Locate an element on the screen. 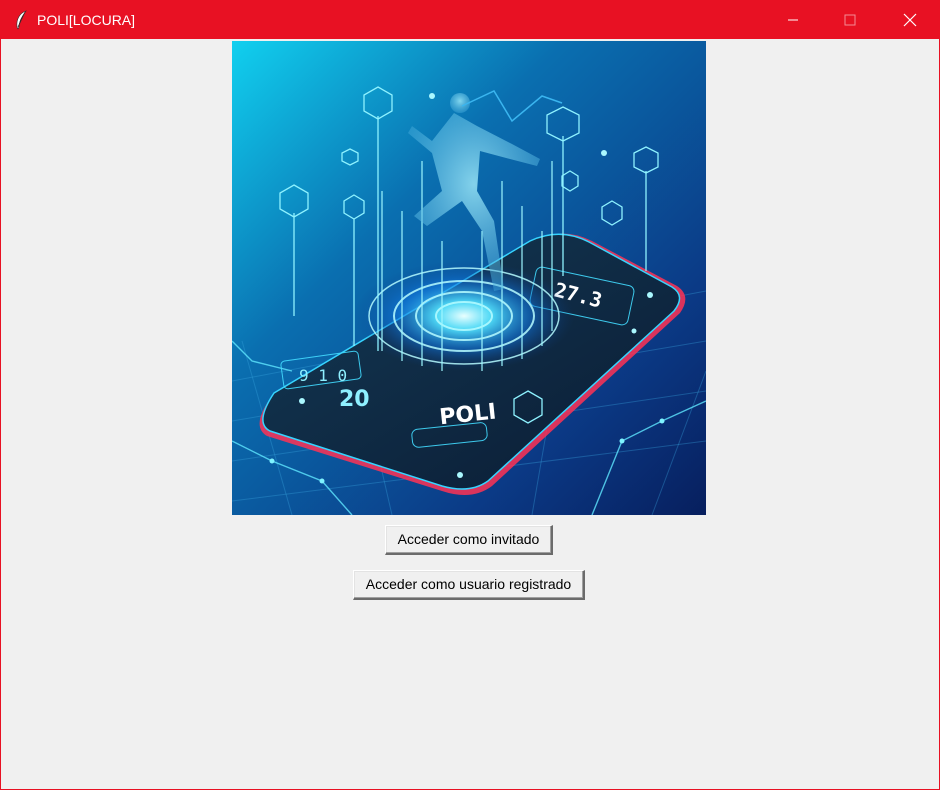 Image resolution: width=940 pixels, height=790 pixels. maximize-button is located at coordinates (850, 20).